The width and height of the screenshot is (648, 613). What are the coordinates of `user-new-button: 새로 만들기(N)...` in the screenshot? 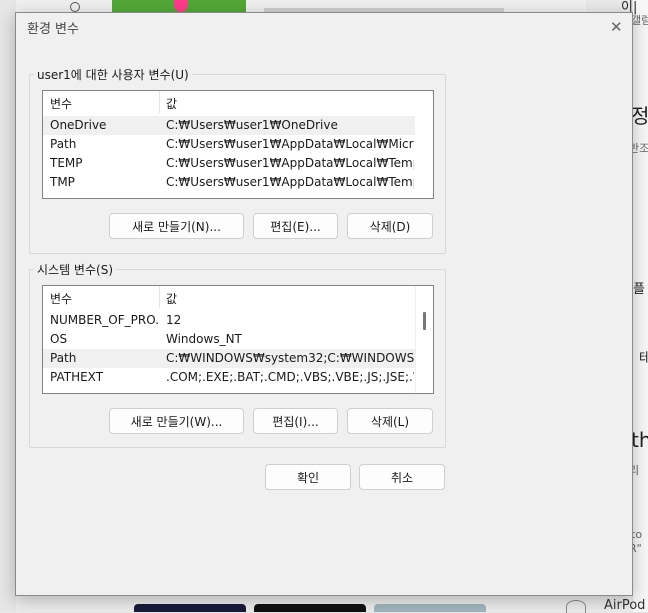 It's located at (176, 226).